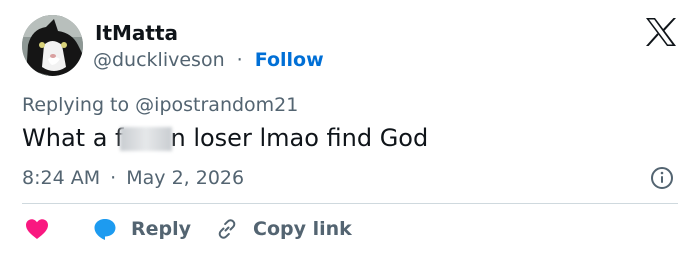 The image size is (700, 256). I want to click on info-icon, so click(662, 178).